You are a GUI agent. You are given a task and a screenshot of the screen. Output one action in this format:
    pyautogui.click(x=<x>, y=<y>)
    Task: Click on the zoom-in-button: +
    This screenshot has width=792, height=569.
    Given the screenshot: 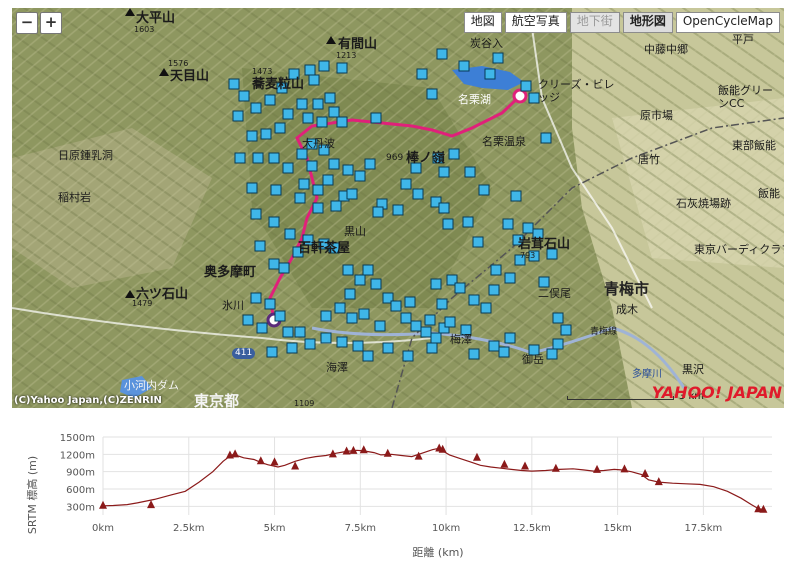 What is the action you would take?
    pyautogui.click(x=51, y=23)
    